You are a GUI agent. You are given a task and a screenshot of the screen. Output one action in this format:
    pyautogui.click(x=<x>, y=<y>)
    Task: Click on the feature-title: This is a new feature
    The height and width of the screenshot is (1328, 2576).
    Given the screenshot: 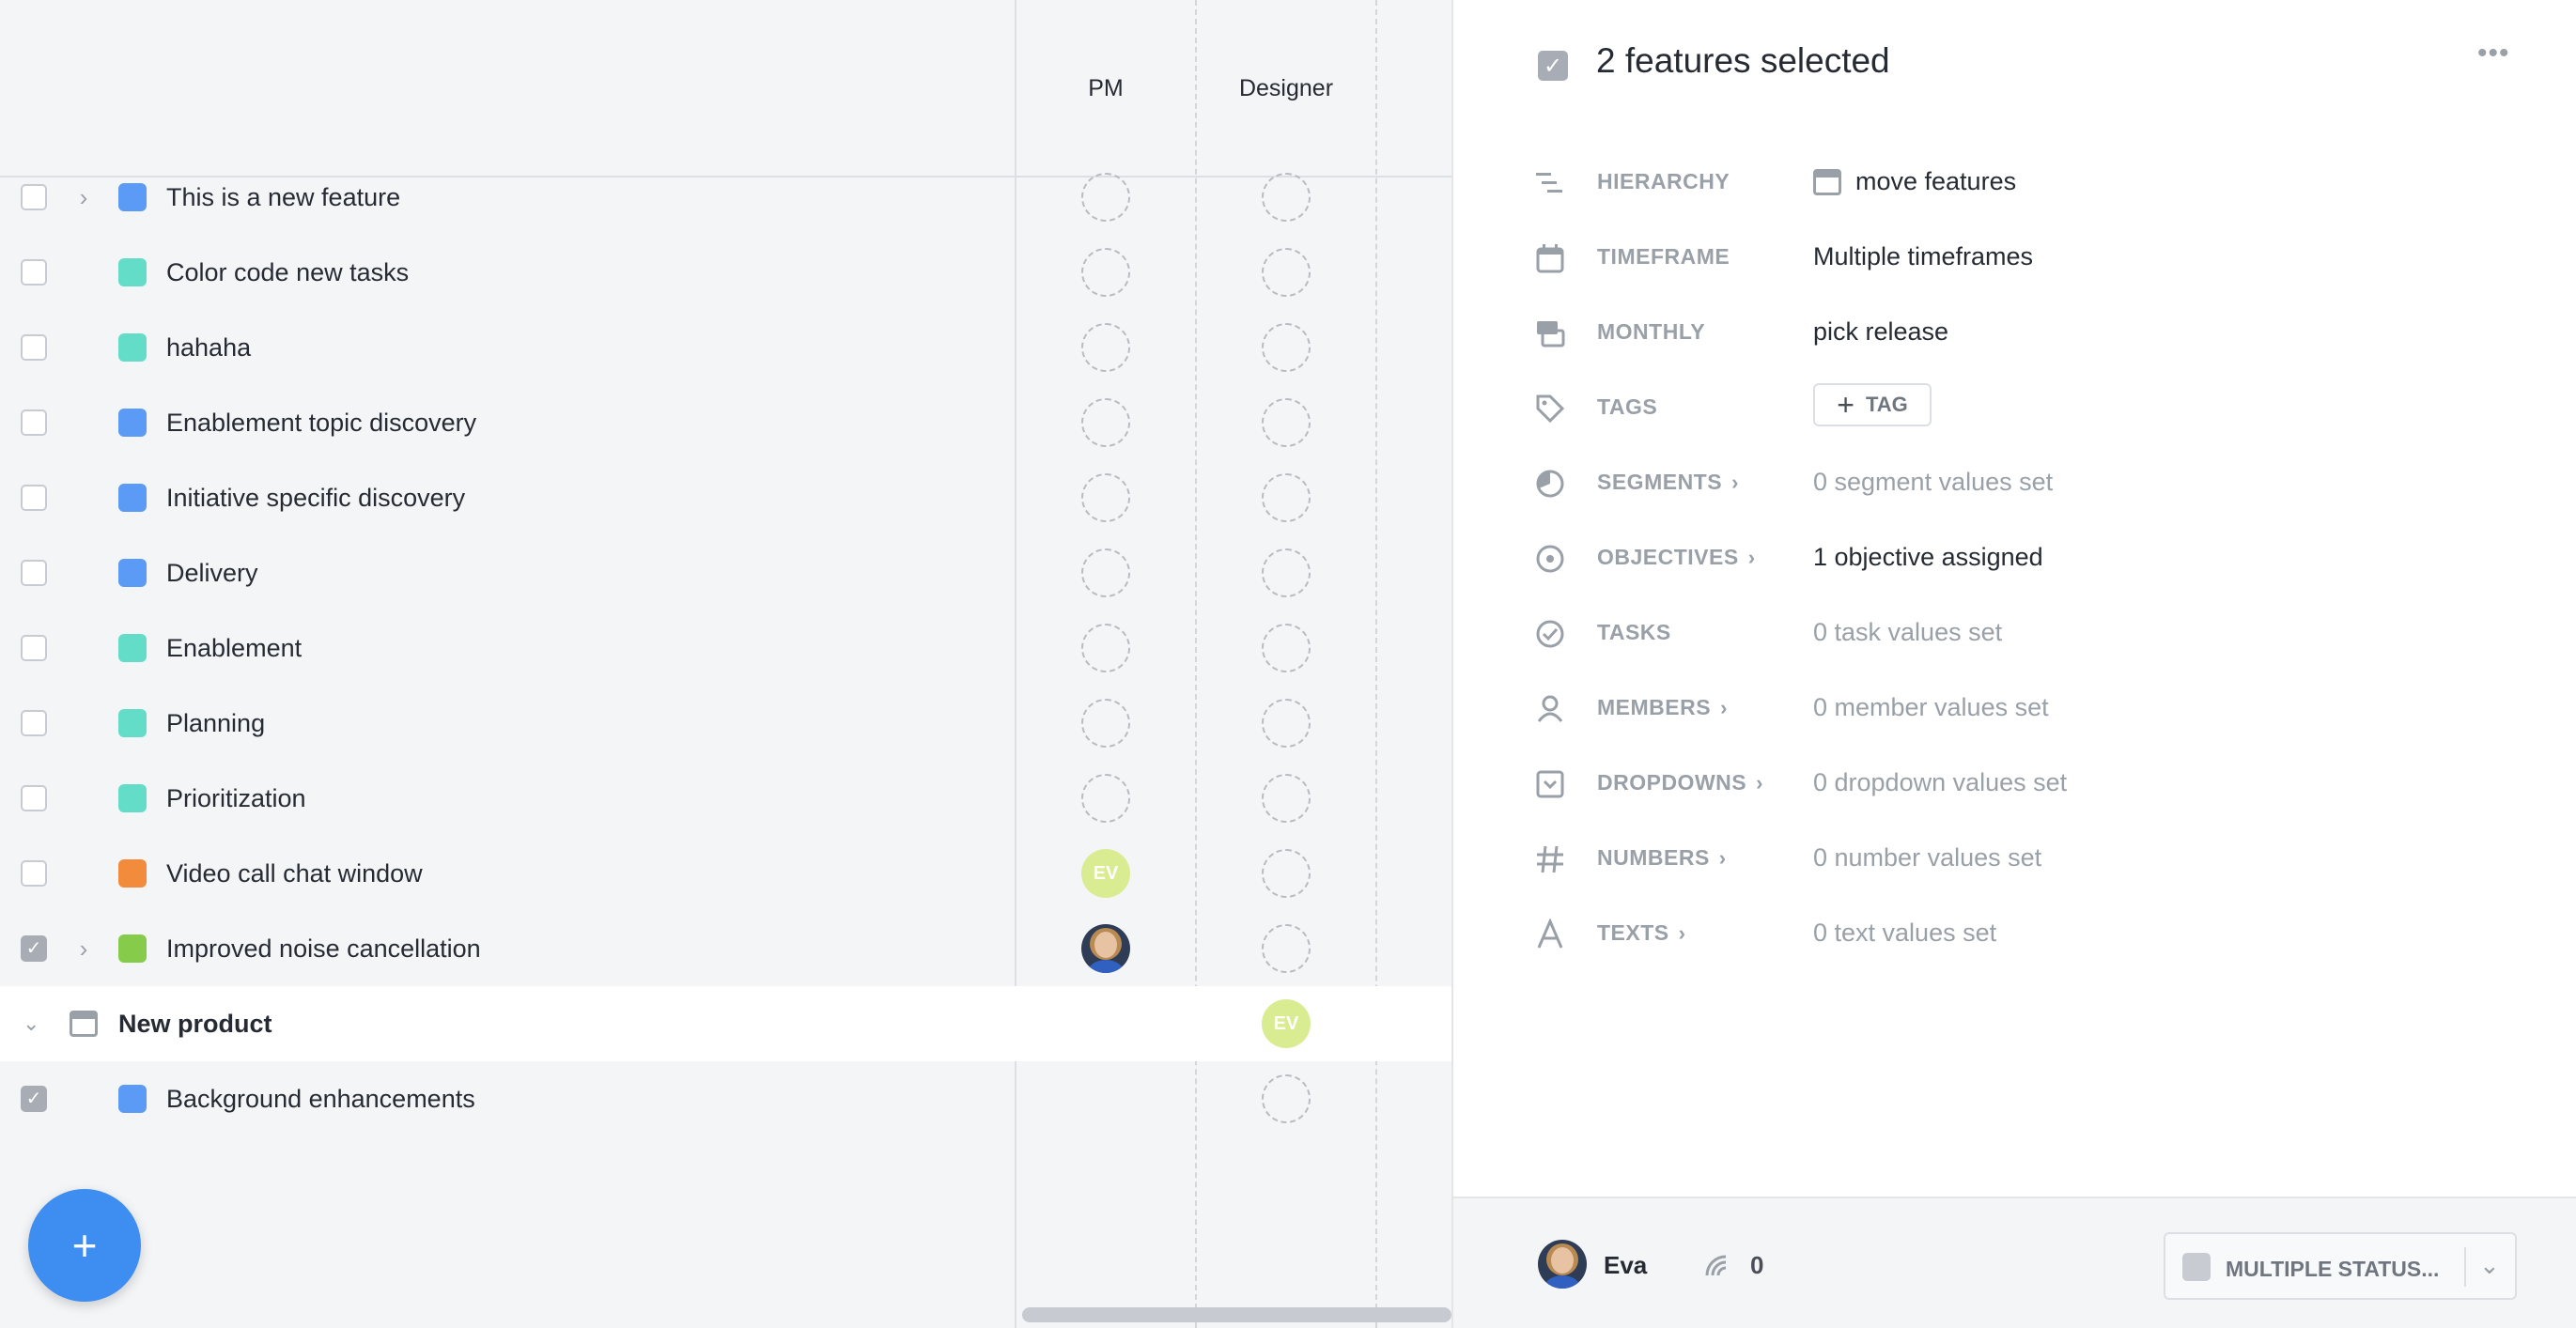 What is the action you would take?
    pyautogui.click(x=283, y=197)
    